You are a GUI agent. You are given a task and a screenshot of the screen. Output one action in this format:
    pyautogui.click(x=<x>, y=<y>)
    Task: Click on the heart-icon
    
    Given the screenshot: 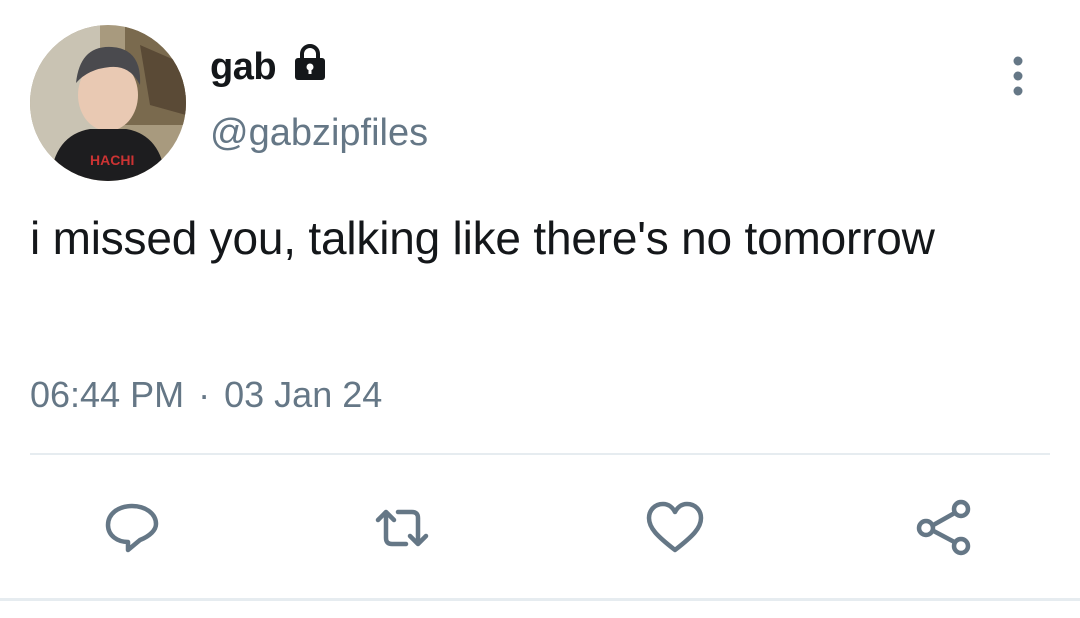 What is the action you would take?
    pyautogui.click(x=675, y=527)
    